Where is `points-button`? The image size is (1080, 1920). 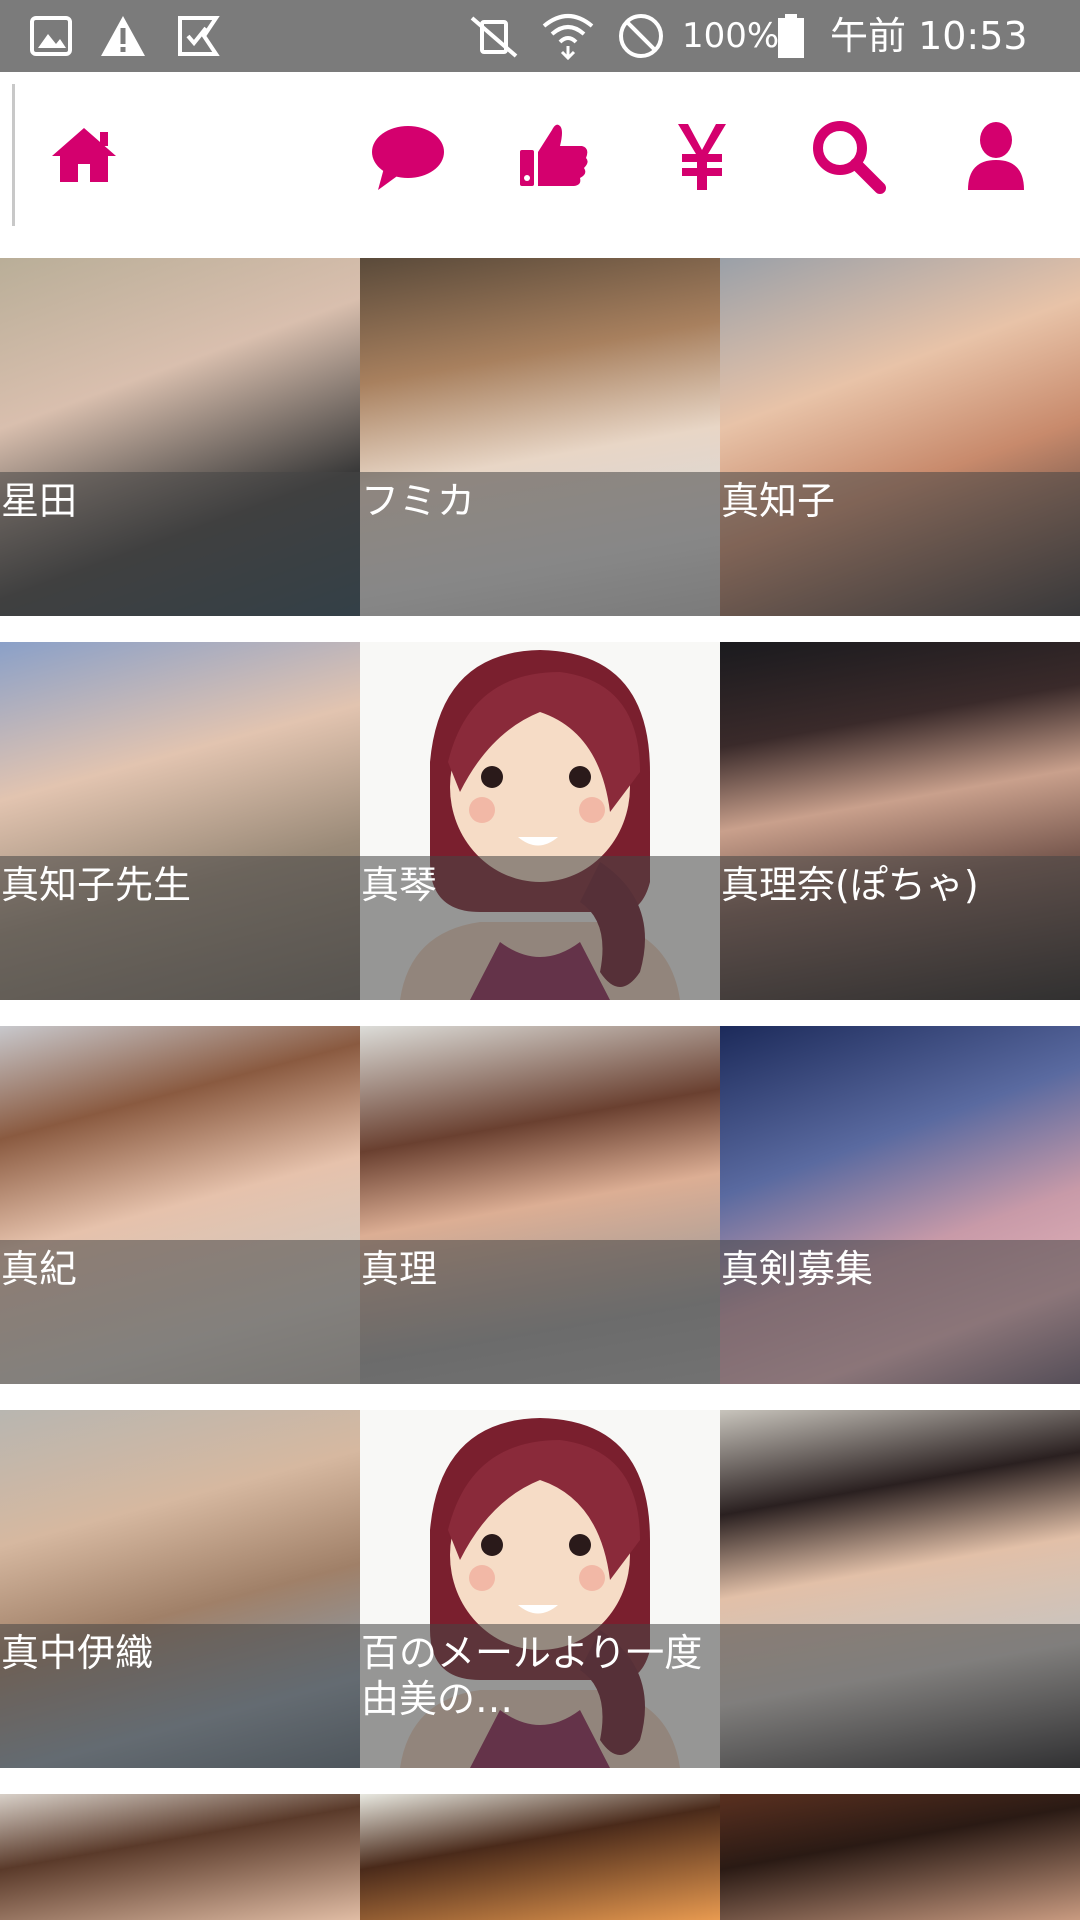 points-button is located at coordinates (702, 156).